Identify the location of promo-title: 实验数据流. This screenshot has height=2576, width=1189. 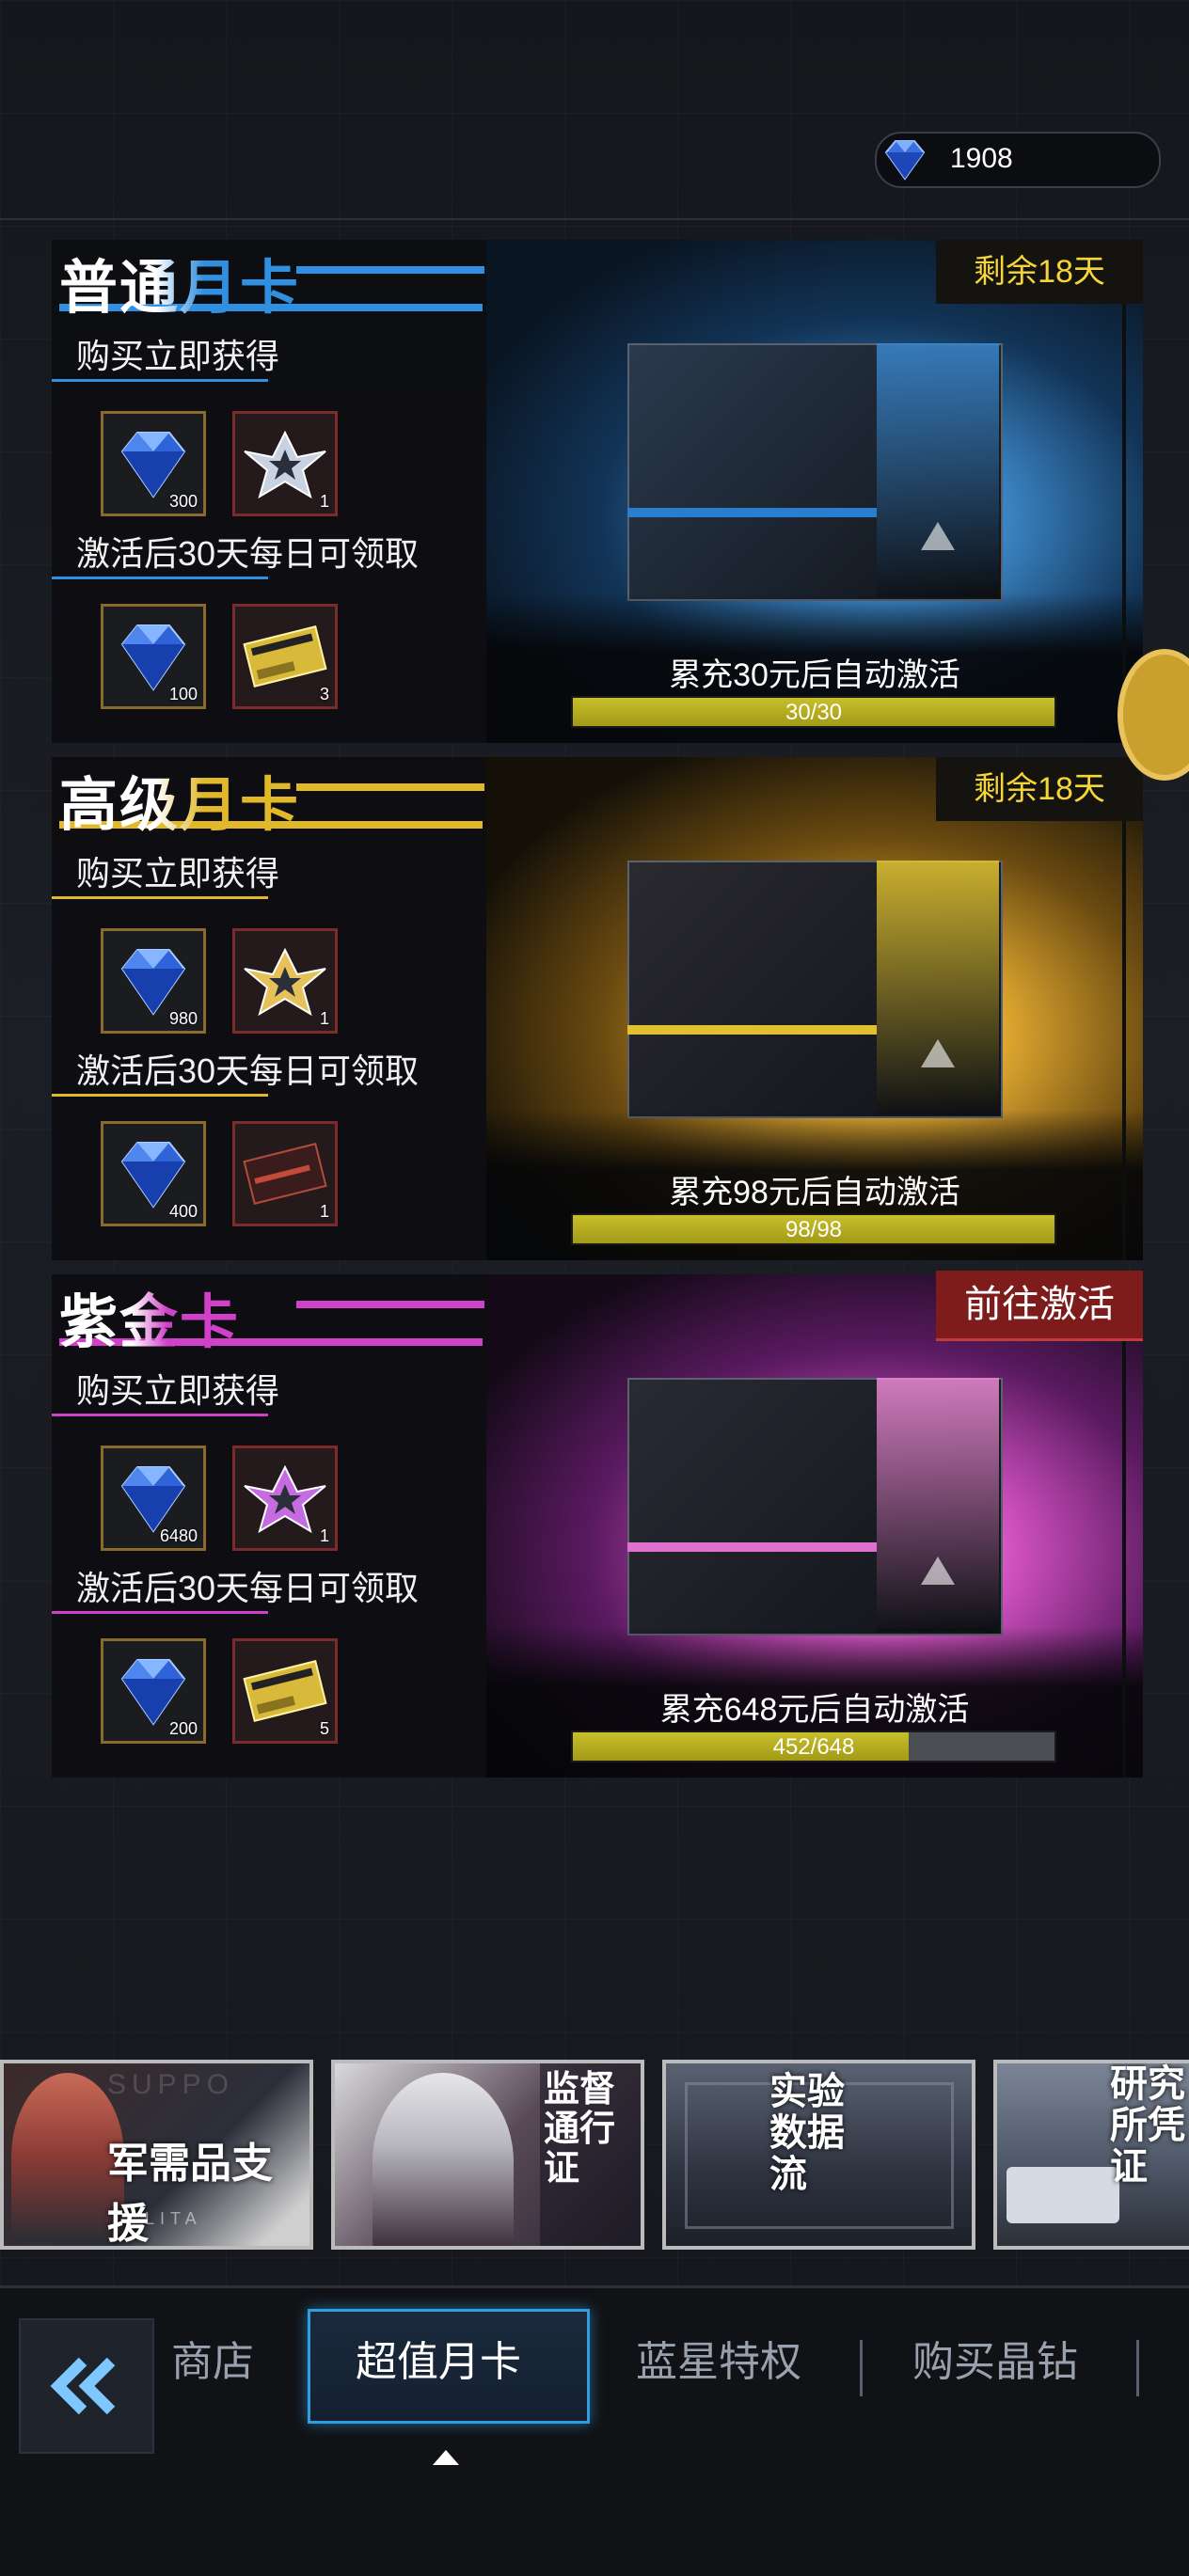
(807, 2132).